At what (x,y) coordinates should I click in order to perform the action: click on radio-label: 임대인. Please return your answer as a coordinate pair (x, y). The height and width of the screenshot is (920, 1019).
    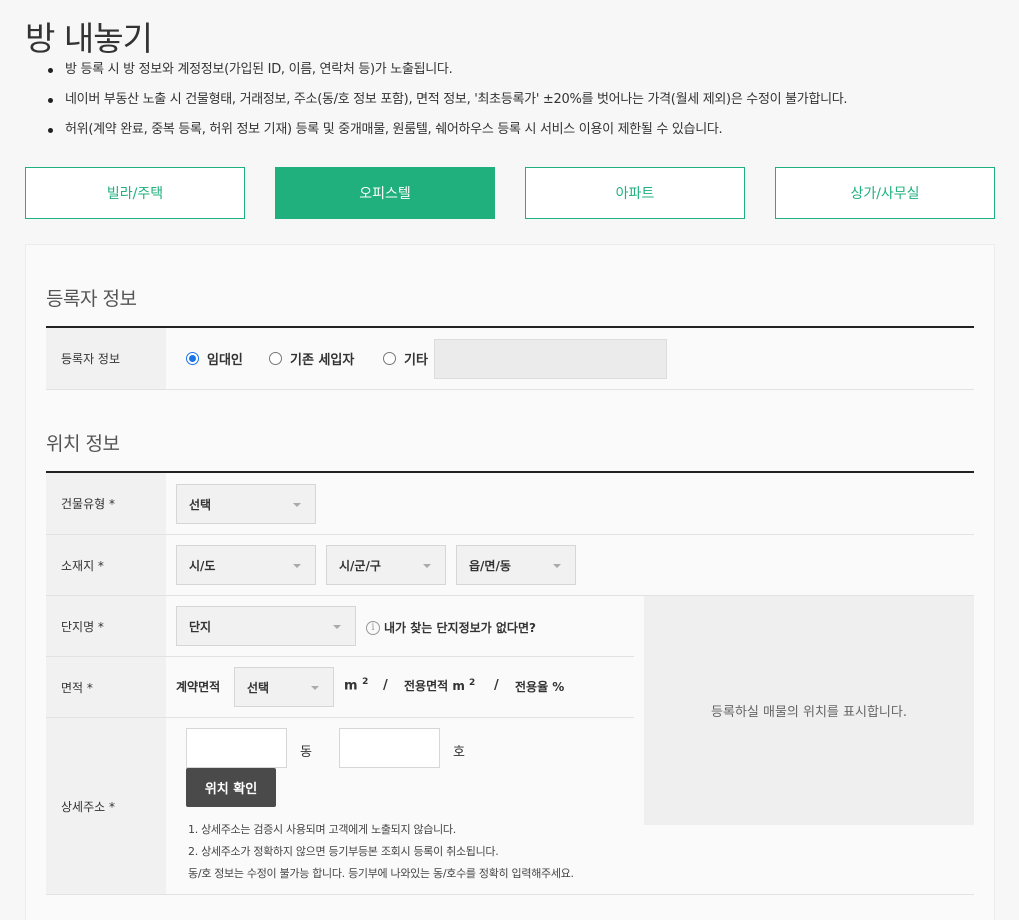
    Looking at the image, I should click on (225, 360).